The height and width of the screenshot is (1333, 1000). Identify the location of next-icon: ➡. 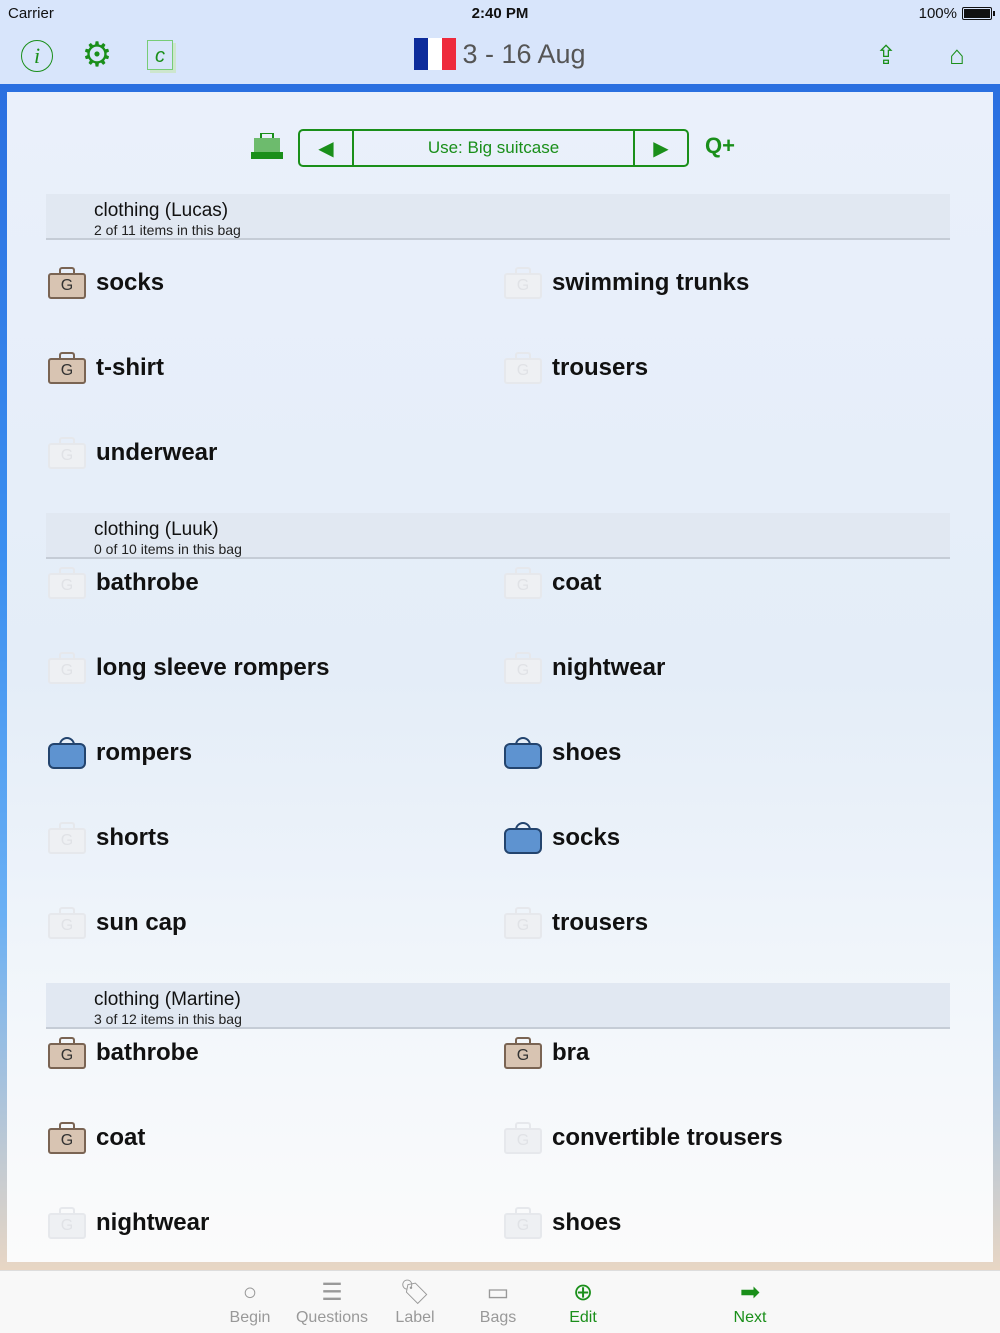
(750, 1292).